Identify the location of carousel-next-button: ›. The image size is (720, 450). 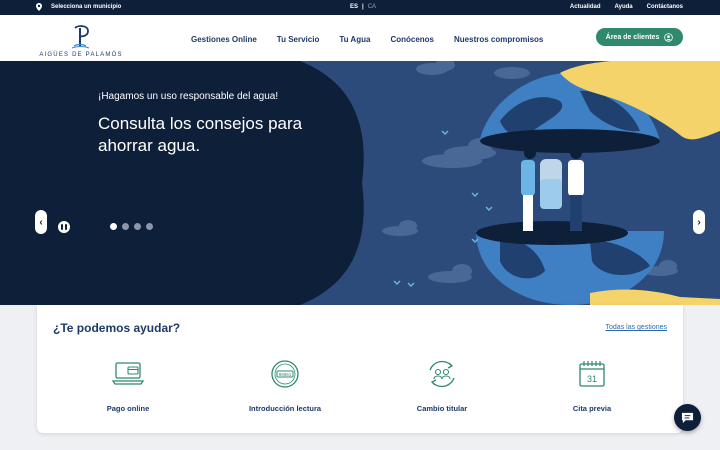
(699, 222).